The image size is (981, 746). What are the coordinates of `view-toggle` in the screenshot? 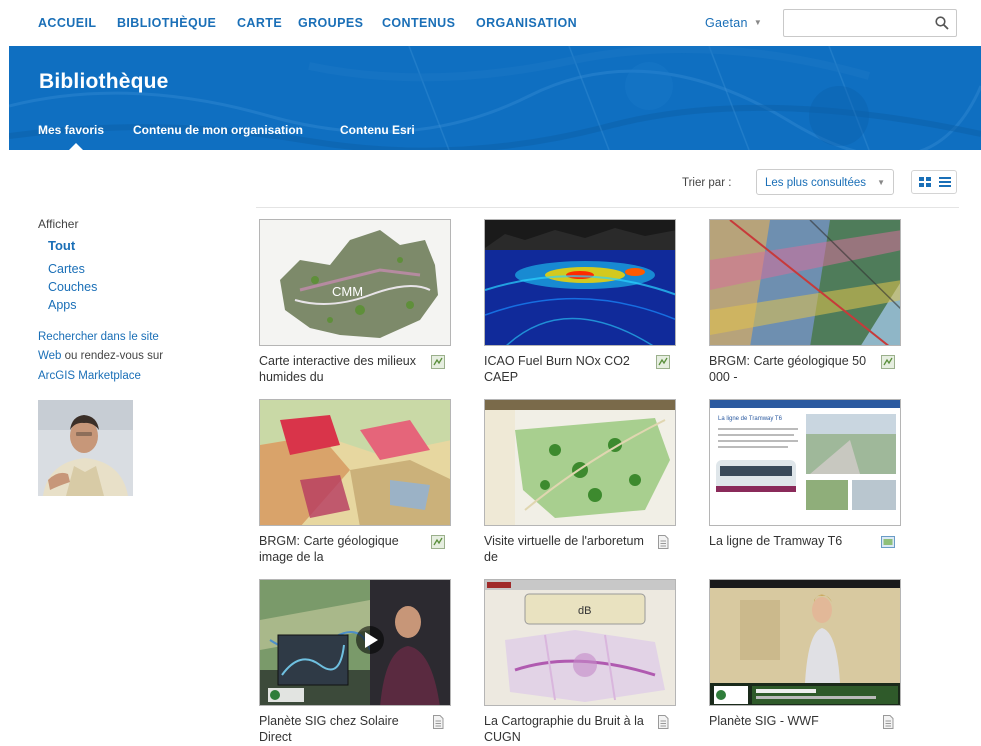 It's located at (934, 182).